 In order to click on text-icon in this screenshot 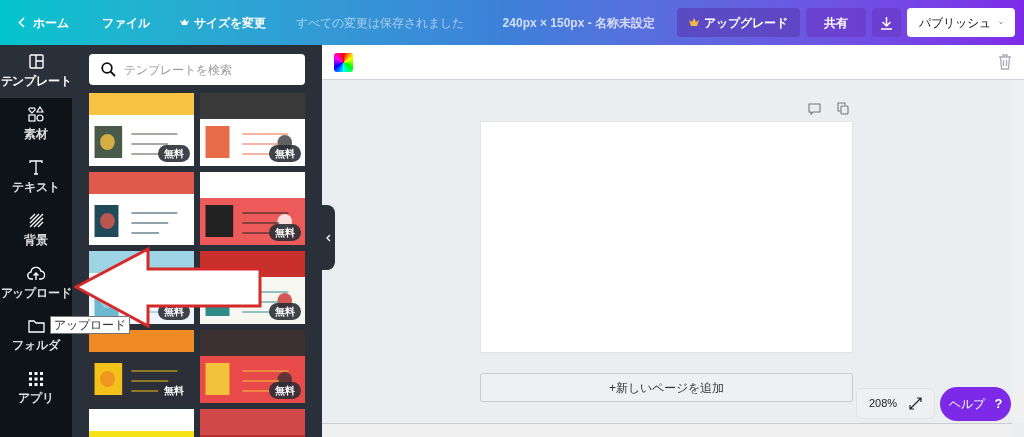, I will do `click(36, 167)`.